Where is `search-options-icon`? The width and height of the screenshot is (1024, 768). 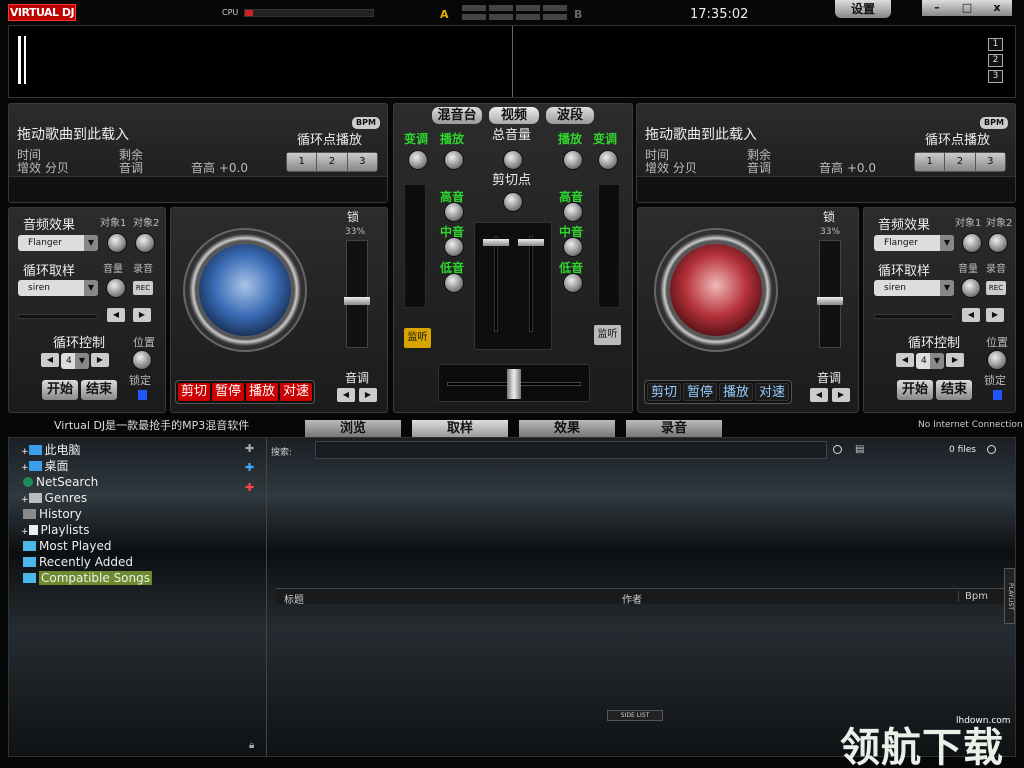 search-options-icon is located at coordinates (837, 449).